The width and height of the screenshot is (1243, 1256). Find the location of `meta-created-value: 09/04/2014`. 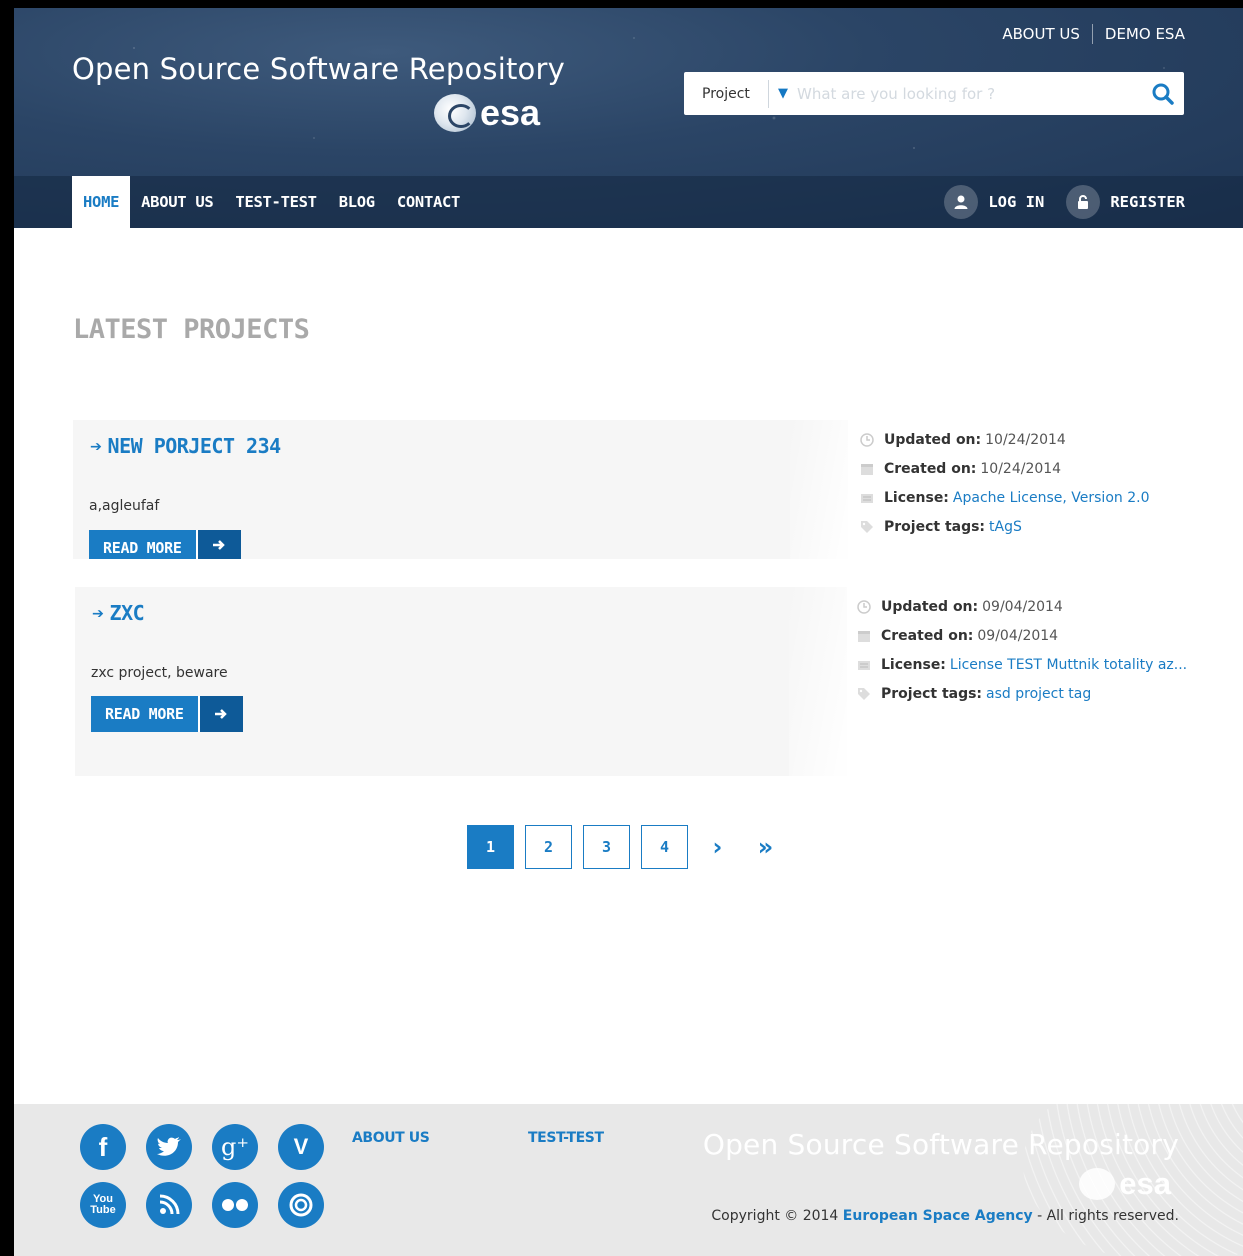

meta-created-value: 09/04/2014 is located at coordinates (1018, 635).